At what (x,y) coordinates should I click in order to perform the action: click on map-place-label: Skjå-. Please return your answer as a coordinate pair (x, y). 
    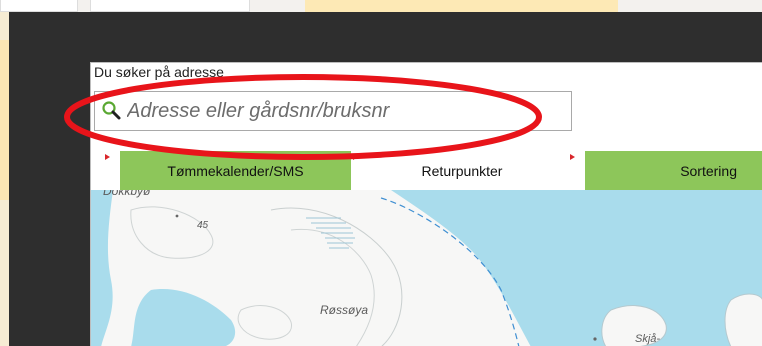
    Looking at the image, I should click on (648, 339).